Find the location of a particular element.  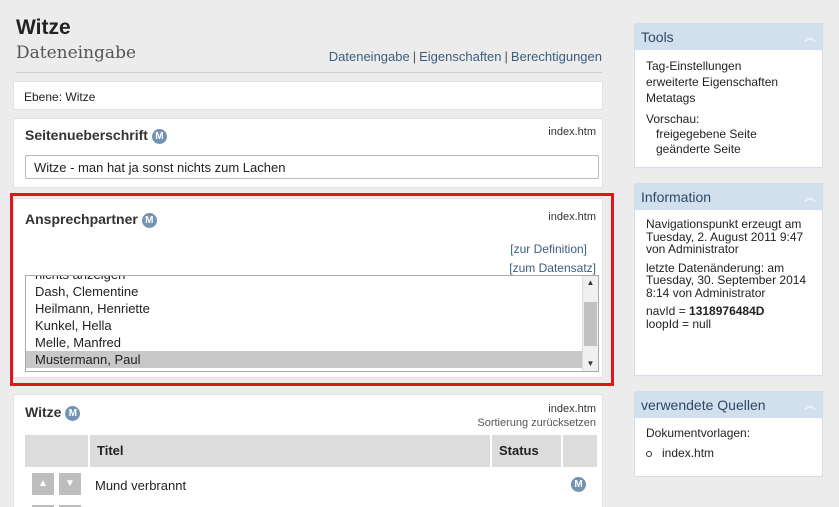

sources-label: Dokumentvorlagen: is located at coordinates (698, 433).